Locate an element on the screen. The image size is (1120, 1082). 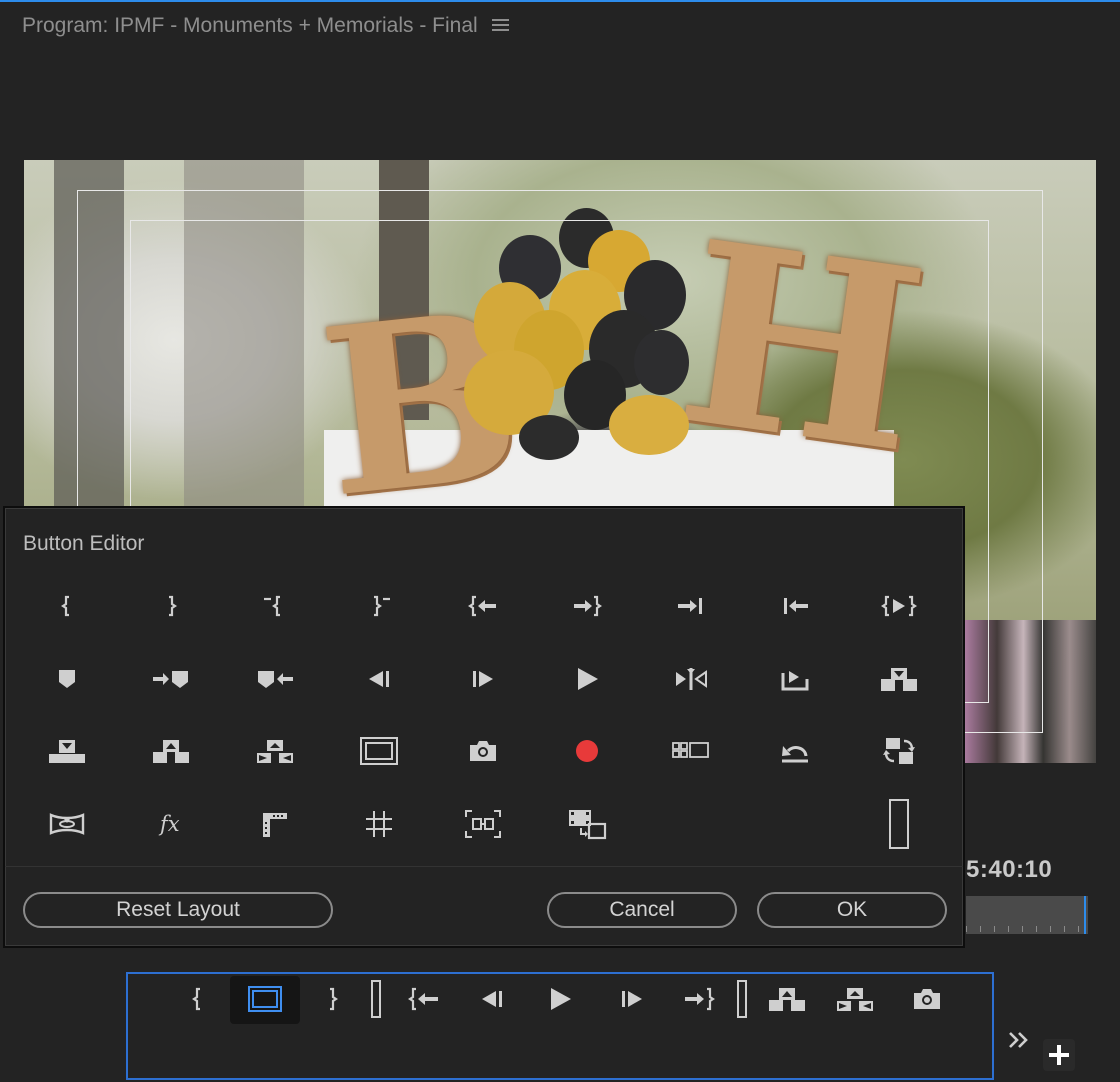
ruler-ticks is located at coordinates (1025, 929).